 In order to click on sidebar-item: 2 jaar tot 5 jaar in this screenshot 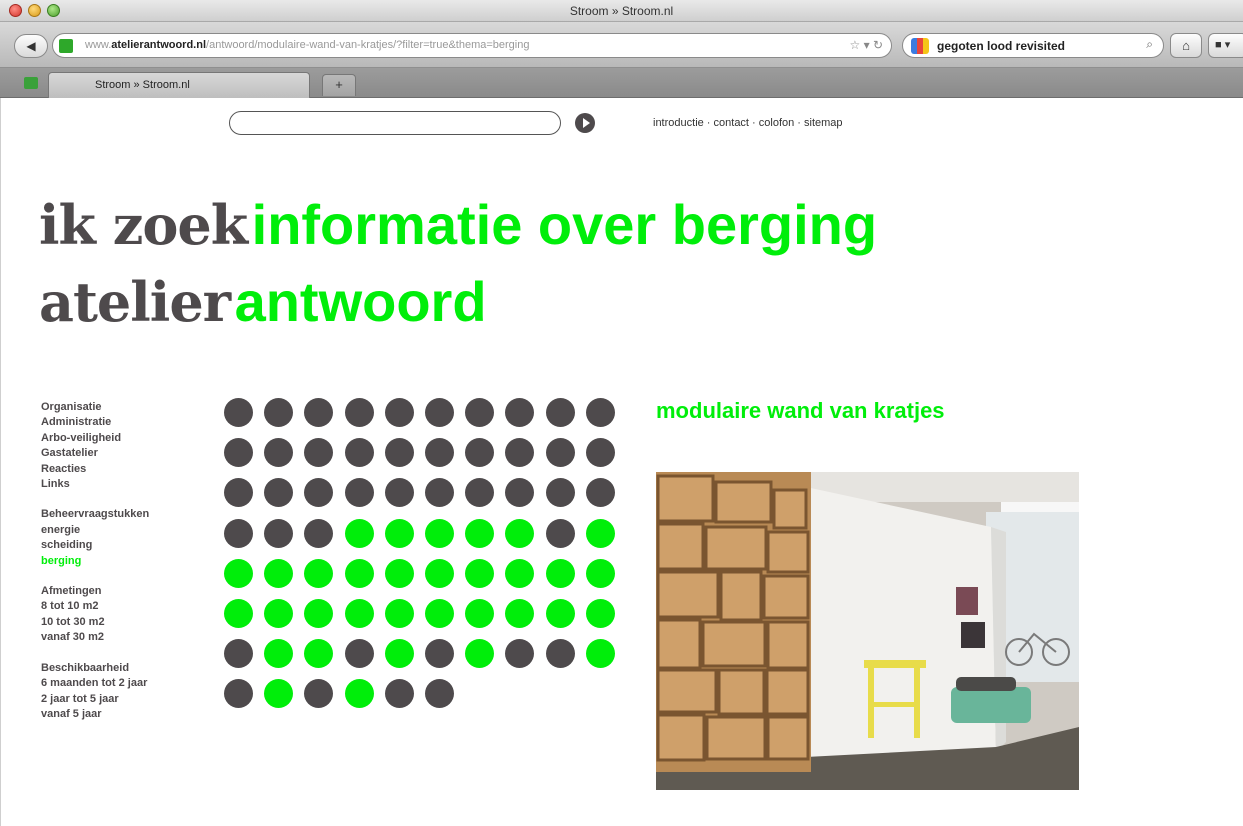, I will do `click(126, 699)`.